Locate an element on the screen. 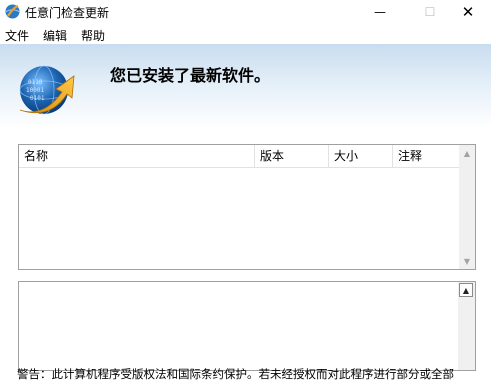 Image resolution: width=491 pixels, height=382 pixels. column-header-size: 大小 is located at coordinates (361, 156).